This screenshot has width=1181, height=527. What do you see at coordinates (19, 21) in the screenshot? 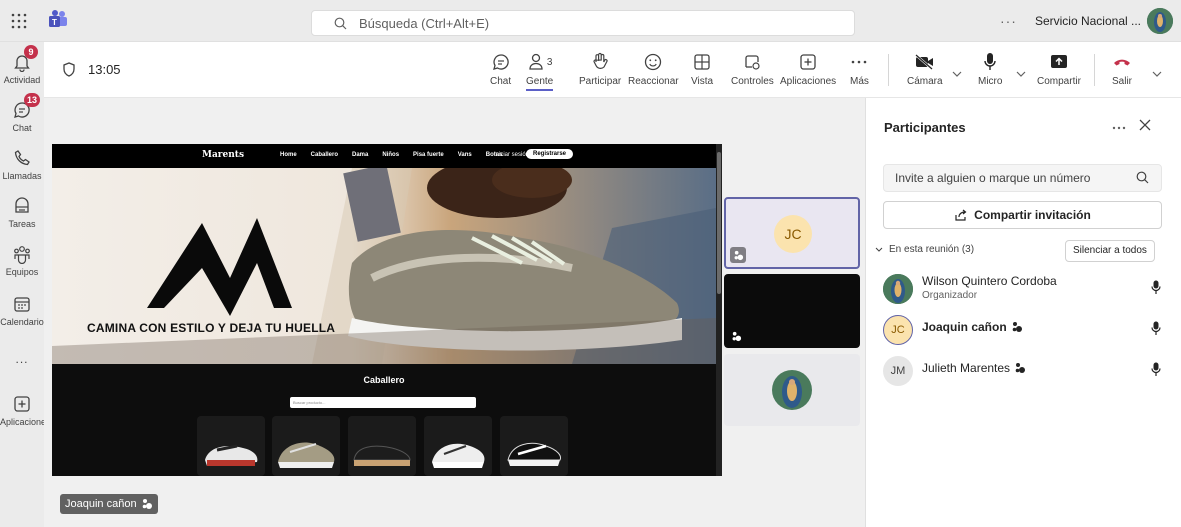
I see `app-launcher-icon` at bounding box center [19, 21].